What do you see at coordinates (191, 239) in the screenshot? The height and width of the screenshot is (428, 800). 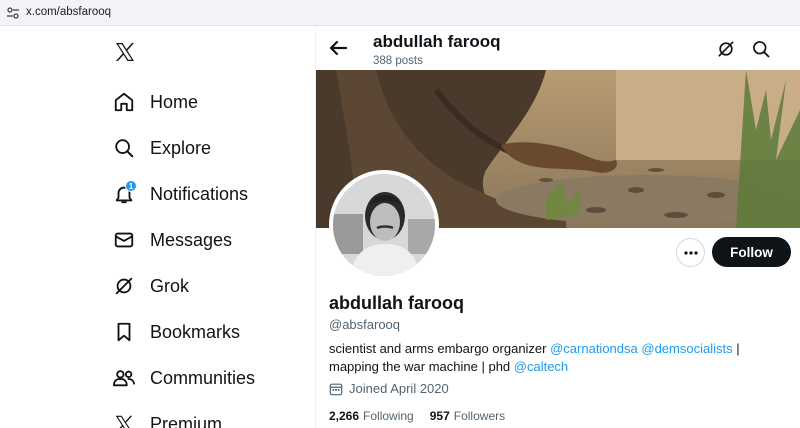 I see `sidebar-item-label: Messages` at bounding box center [191, 239].